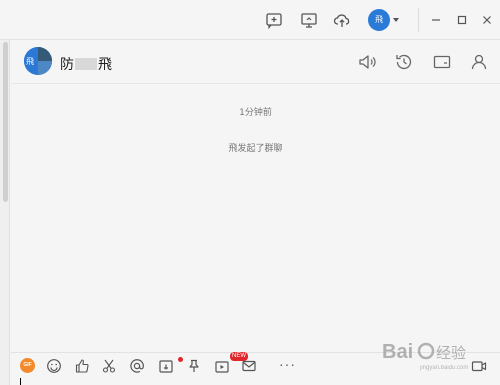 Image resolution: width=500 pixels, height=385 pixels. I want to click on more-button: ···, so click(287, 364).